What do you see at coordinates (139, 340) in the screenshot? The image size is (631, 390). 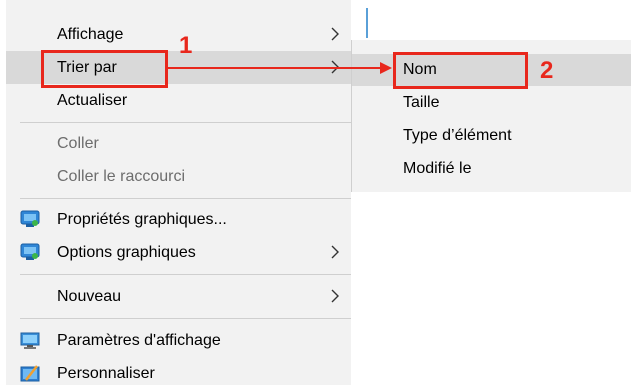 I see `menu-item-label: Paramètres d'affichage` at bounding box center [139, 340].